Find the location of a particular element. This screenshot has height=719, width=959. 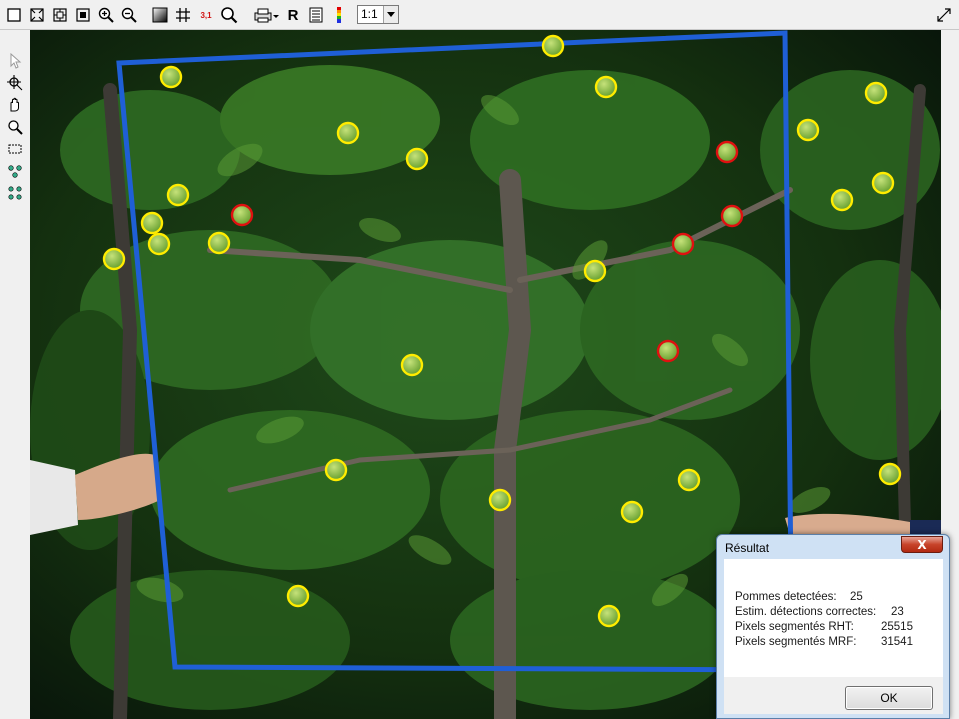

result-label: Pixels segmentés MRF: is located at coordinates (796, 642).